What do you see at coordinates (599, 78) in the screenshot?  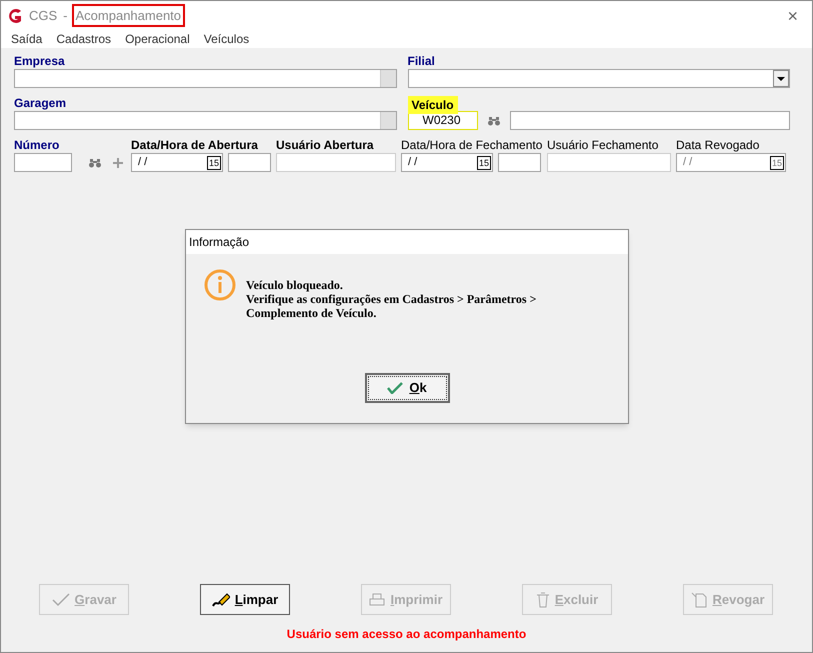 I see `dropdown-field` at bounding box center [599, 78].